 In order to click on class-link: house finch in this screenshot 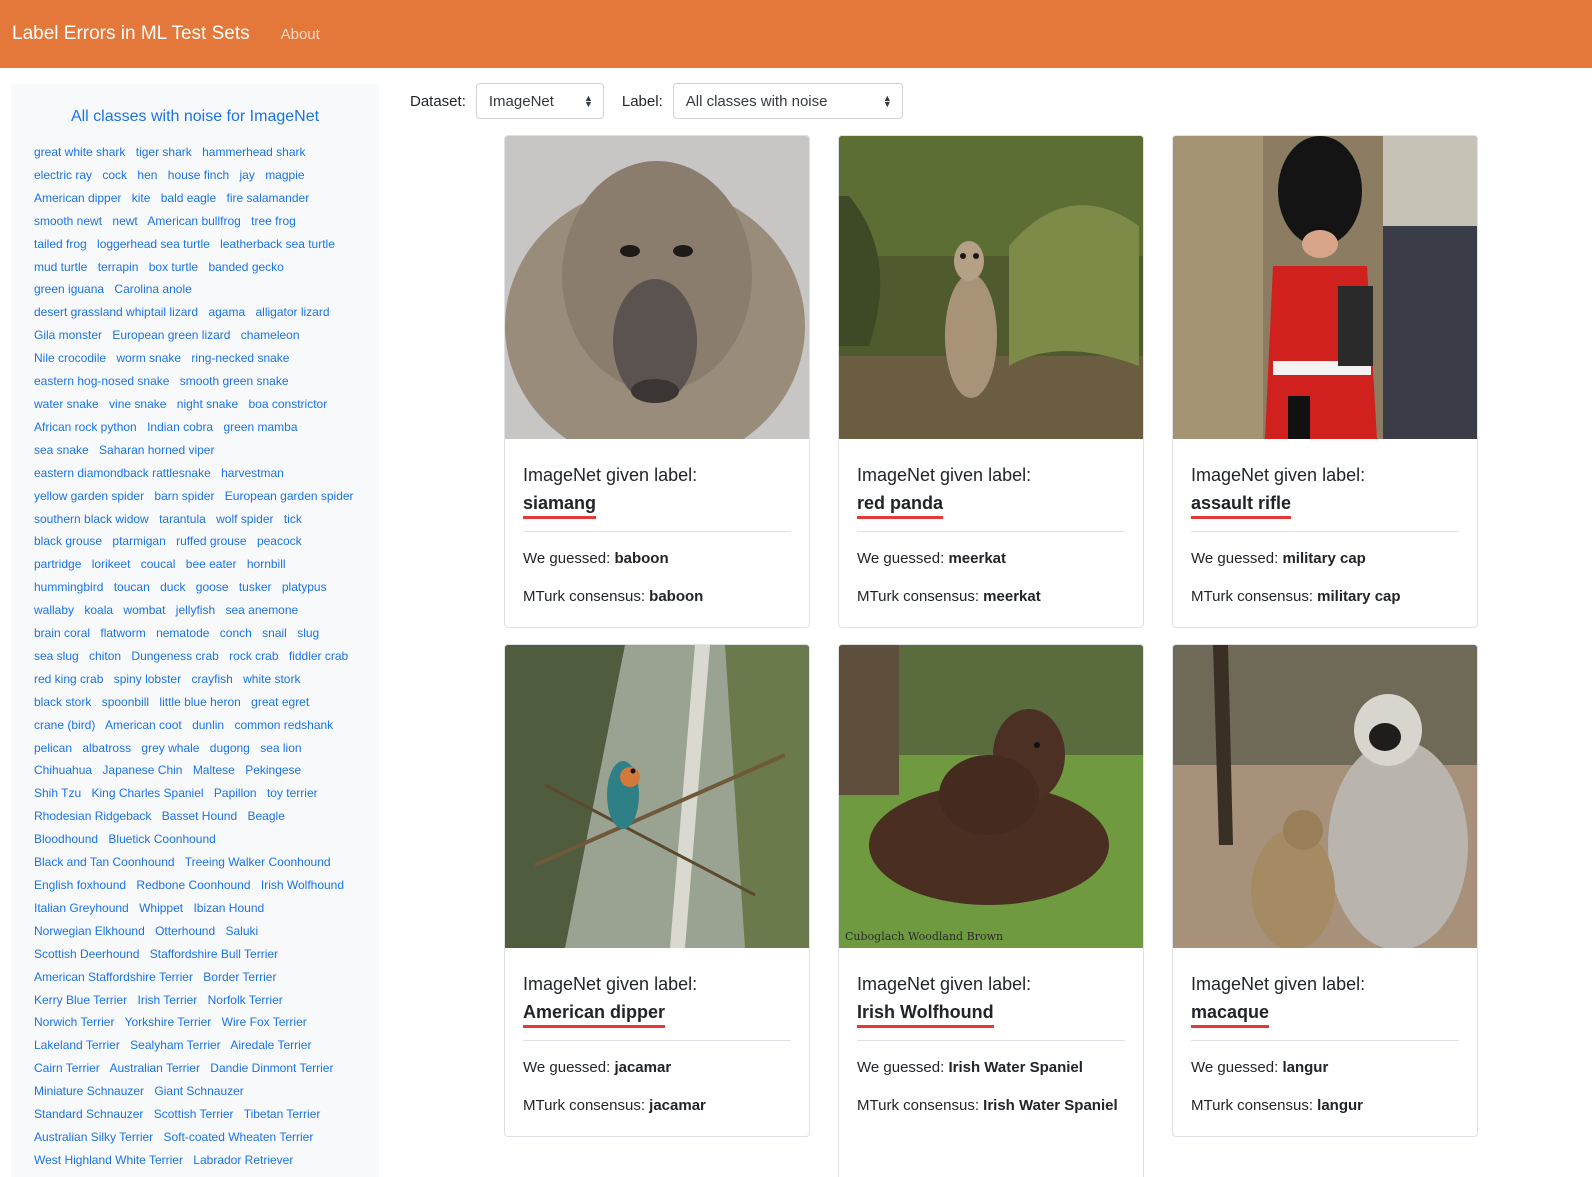, I will do `click(198, 175)`.